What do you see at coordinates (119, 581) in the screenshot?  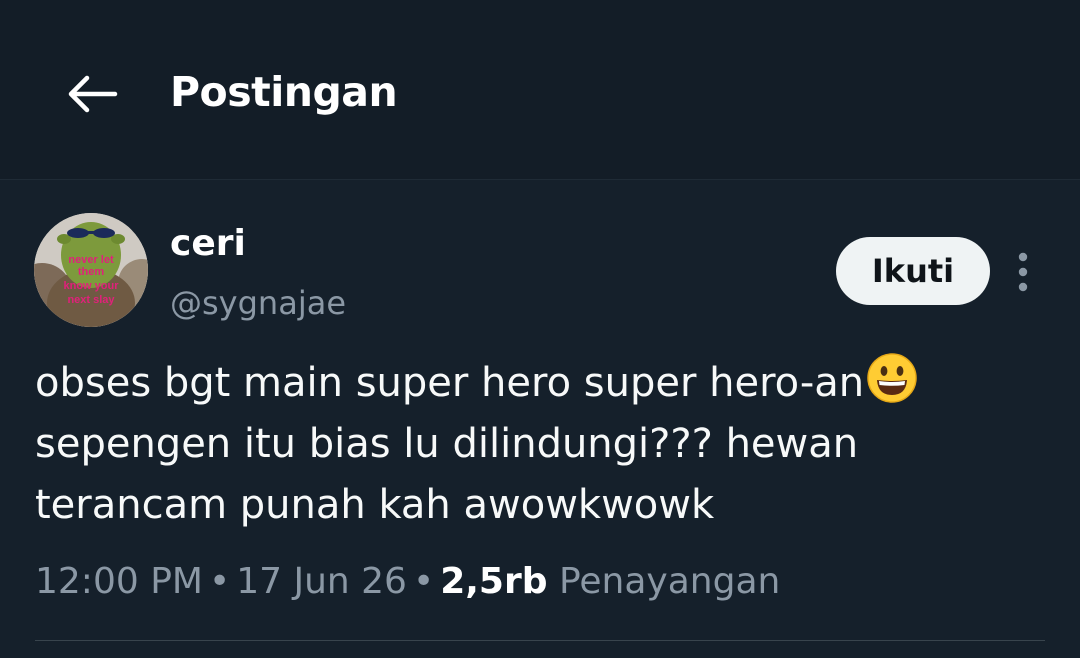 I see `tweet-time: 12:00 PM` at bounding box center [119, 581].